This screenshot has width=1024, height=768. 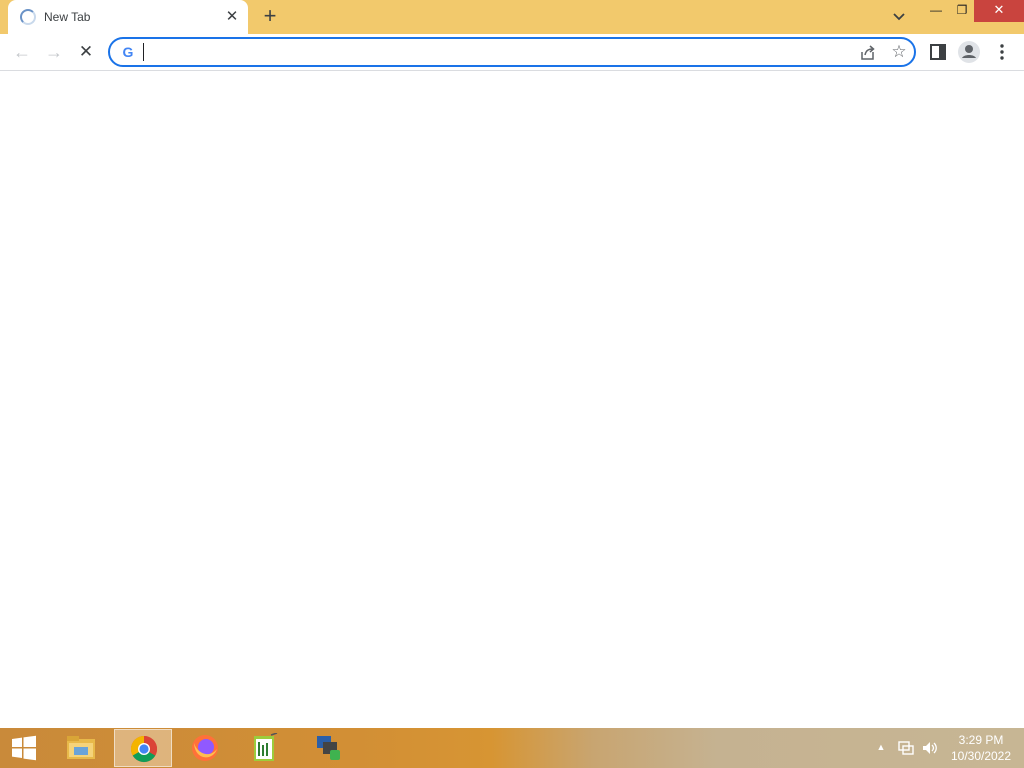 I want to click on loading-spinner-icon, so click(x=28, y=17).